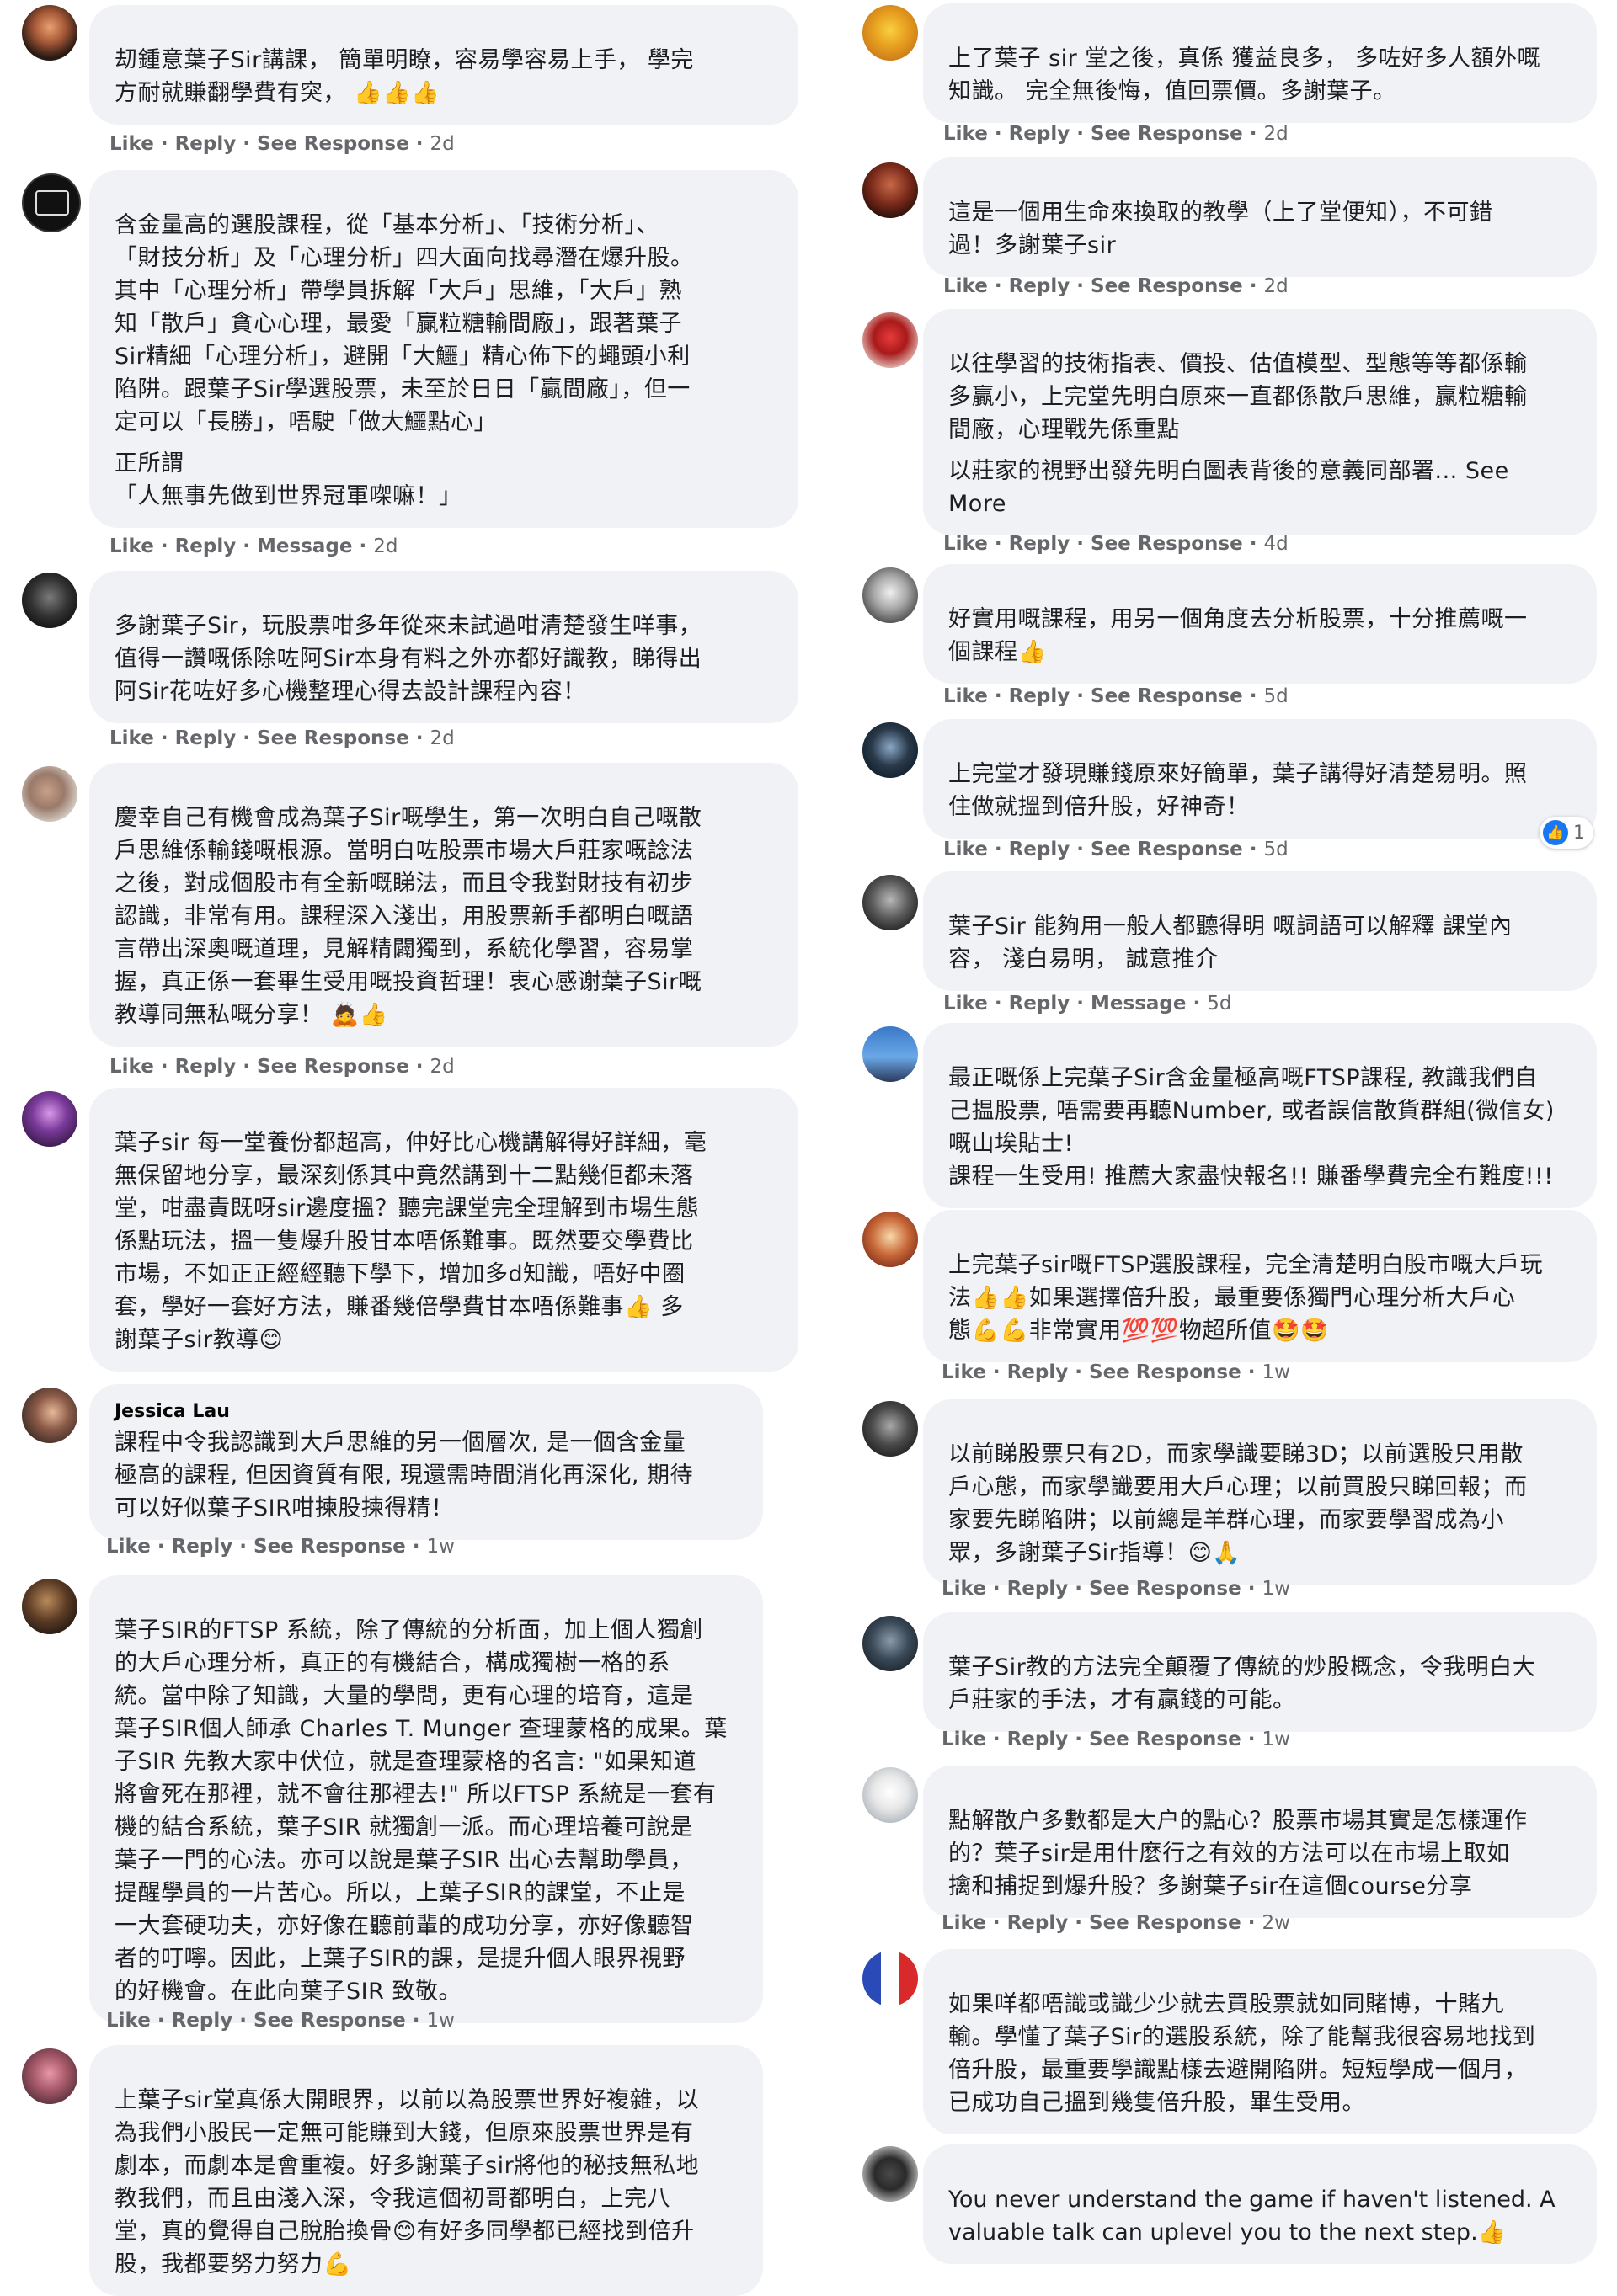 The height and width of the screenshot is (2296, 1617). Describe the element at coordinates (1275, 544) in the screenshot. I see `timestamp: 4d` at that location.